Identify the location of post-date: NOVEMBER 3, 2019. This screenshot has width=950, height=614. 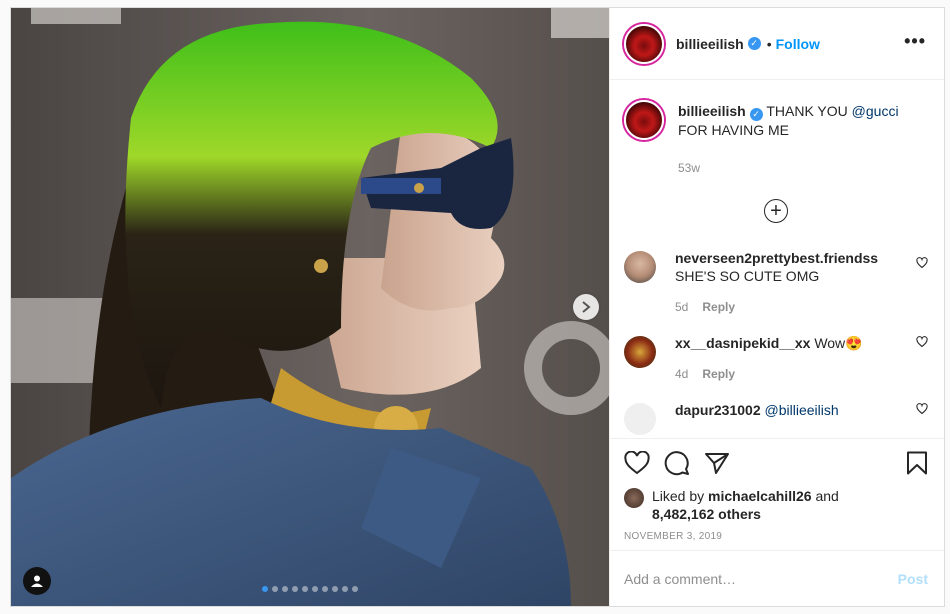
(776, 536).